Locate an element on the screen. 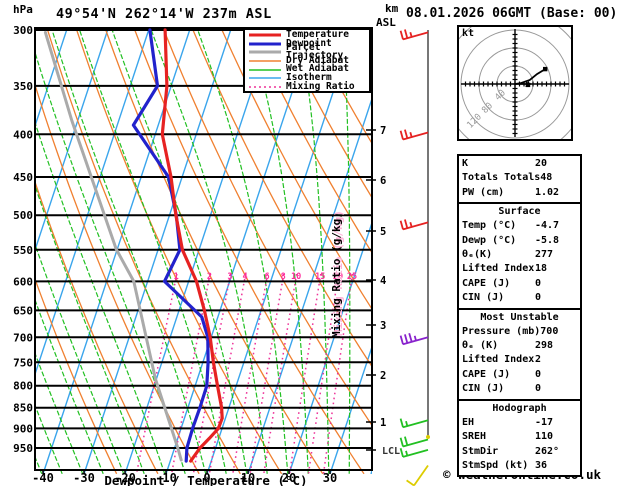  table-section-header: Surface is located at coordinates (519, 212).